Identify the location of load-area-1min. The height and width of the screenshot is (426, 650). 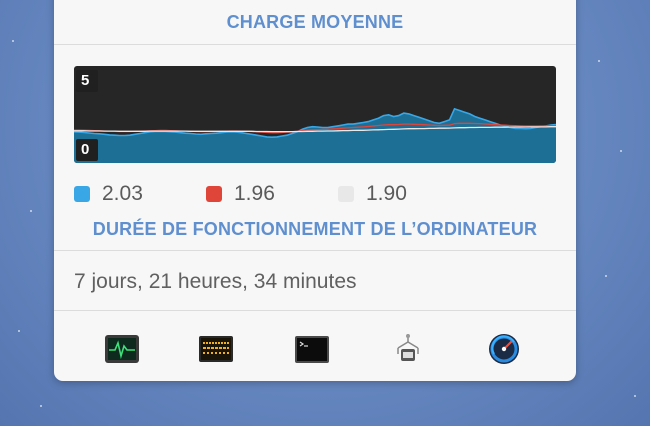
(315, 135).